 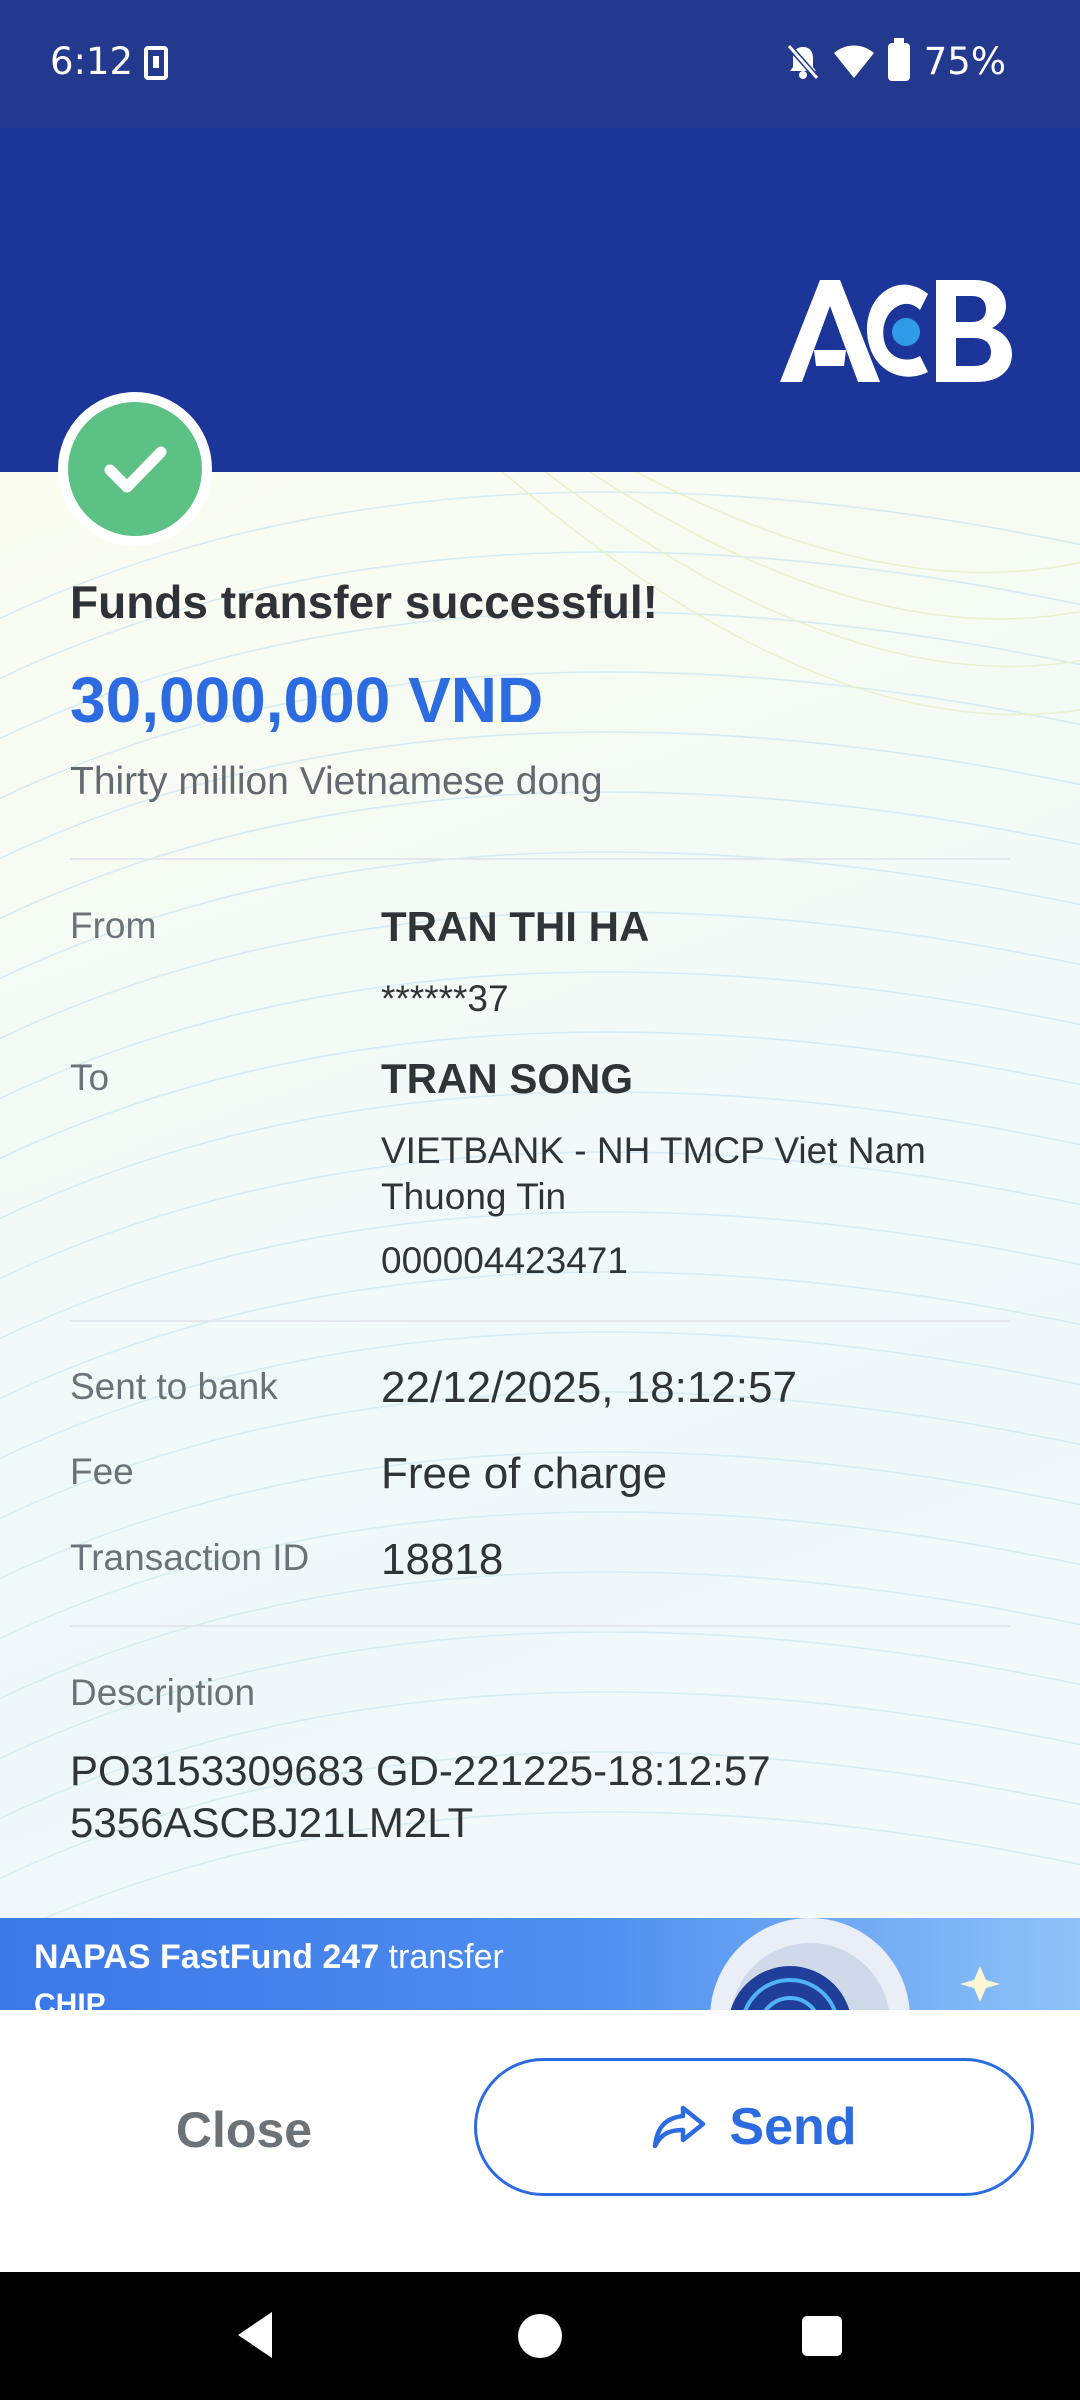 I want to click on download-icon, so click(x=156, y=63).